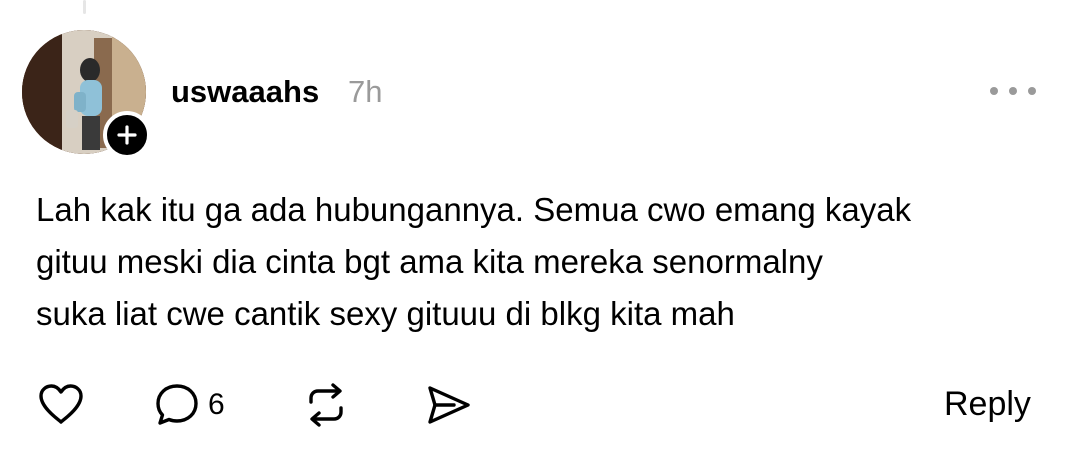 The height and width of the screenshot is (466, 1079). I want to click on comment-button: 6, so click(189, 405).